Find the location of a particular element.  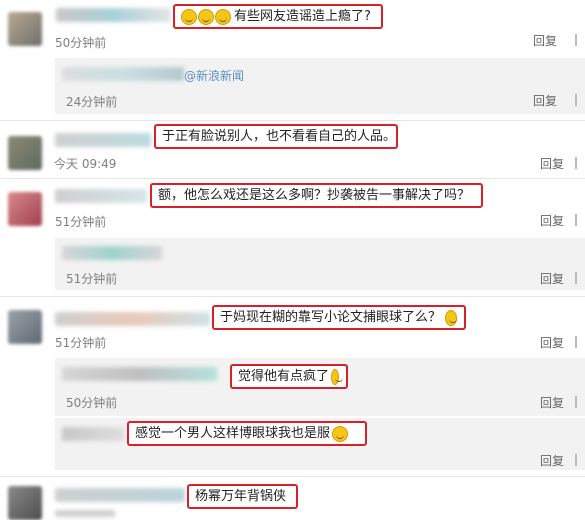

comment-text: 于正有脸说别人，也不看看自己的人品。 is located at coordinates (279, 136).